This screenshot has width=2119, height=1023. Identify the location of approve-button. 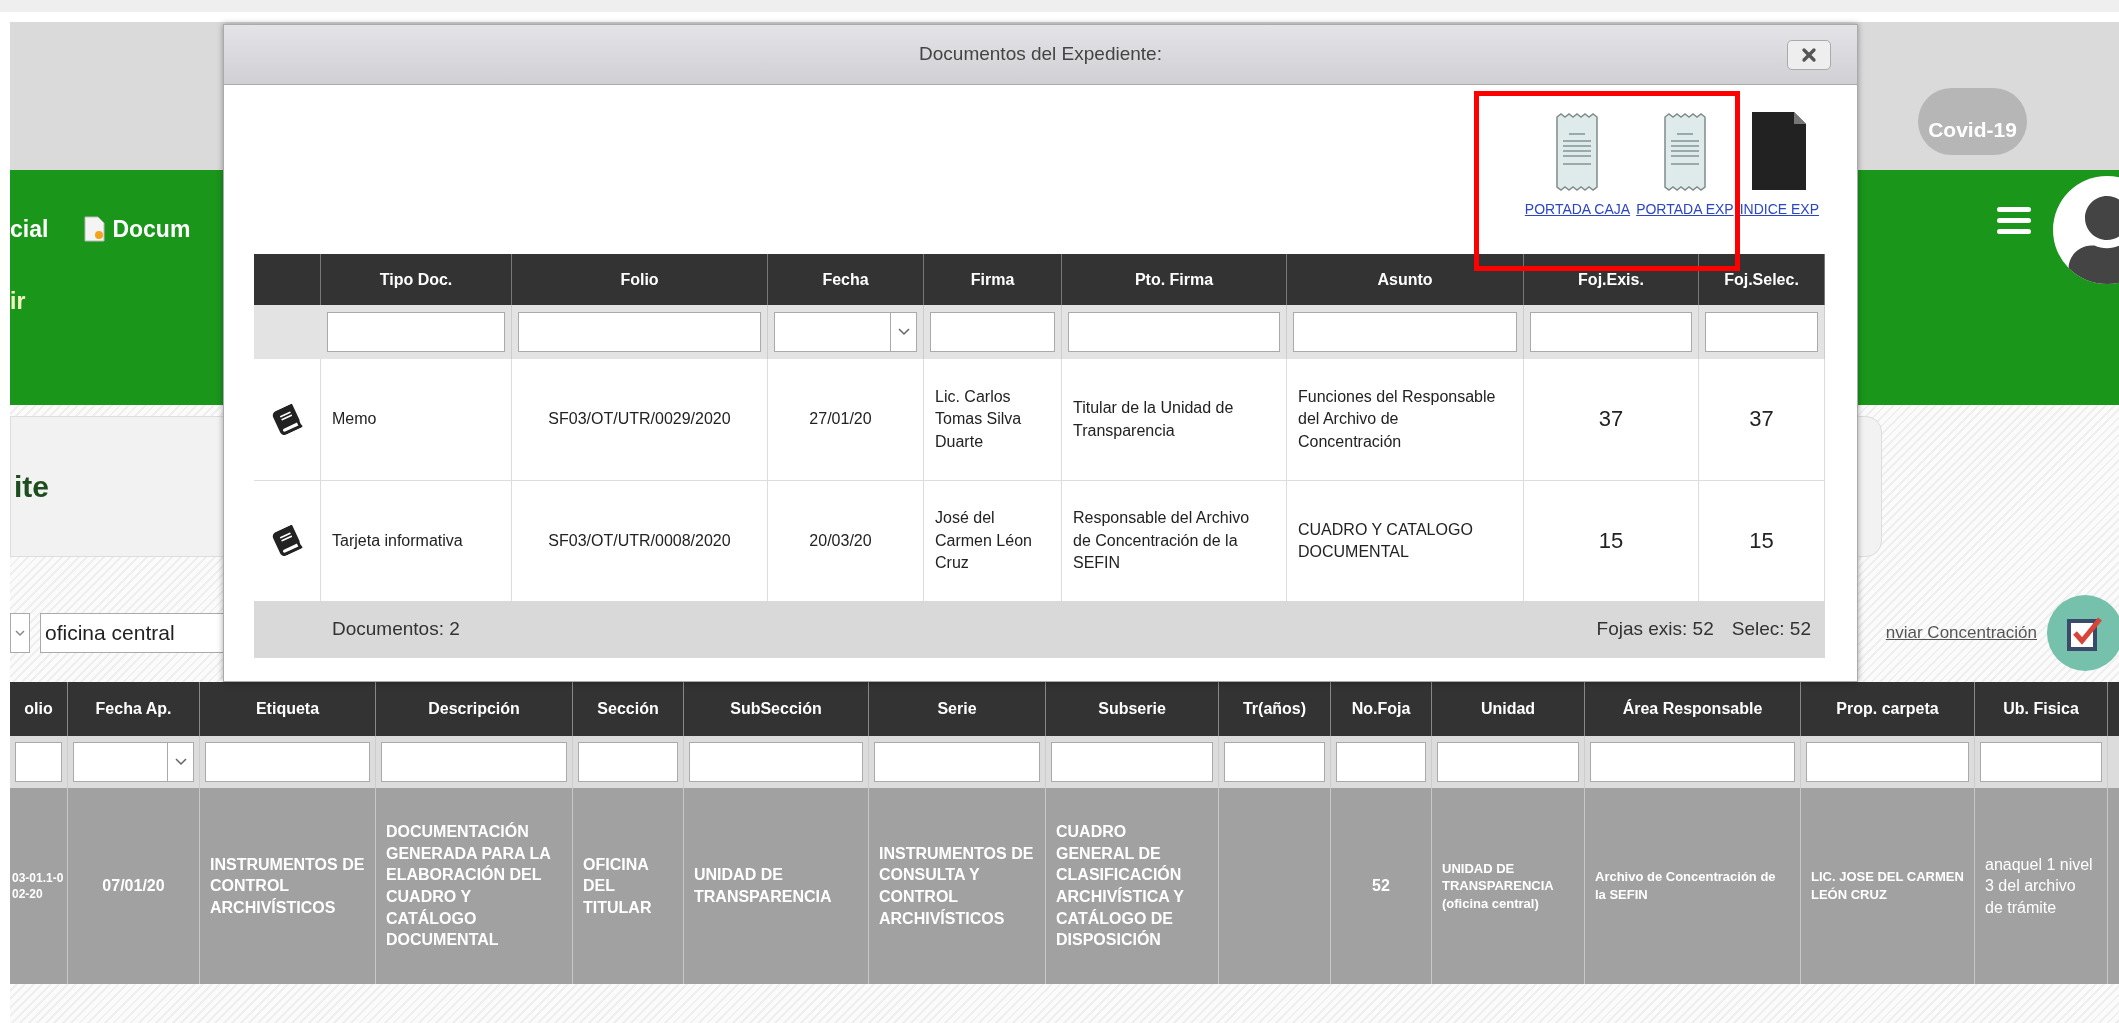
(2083, 633).